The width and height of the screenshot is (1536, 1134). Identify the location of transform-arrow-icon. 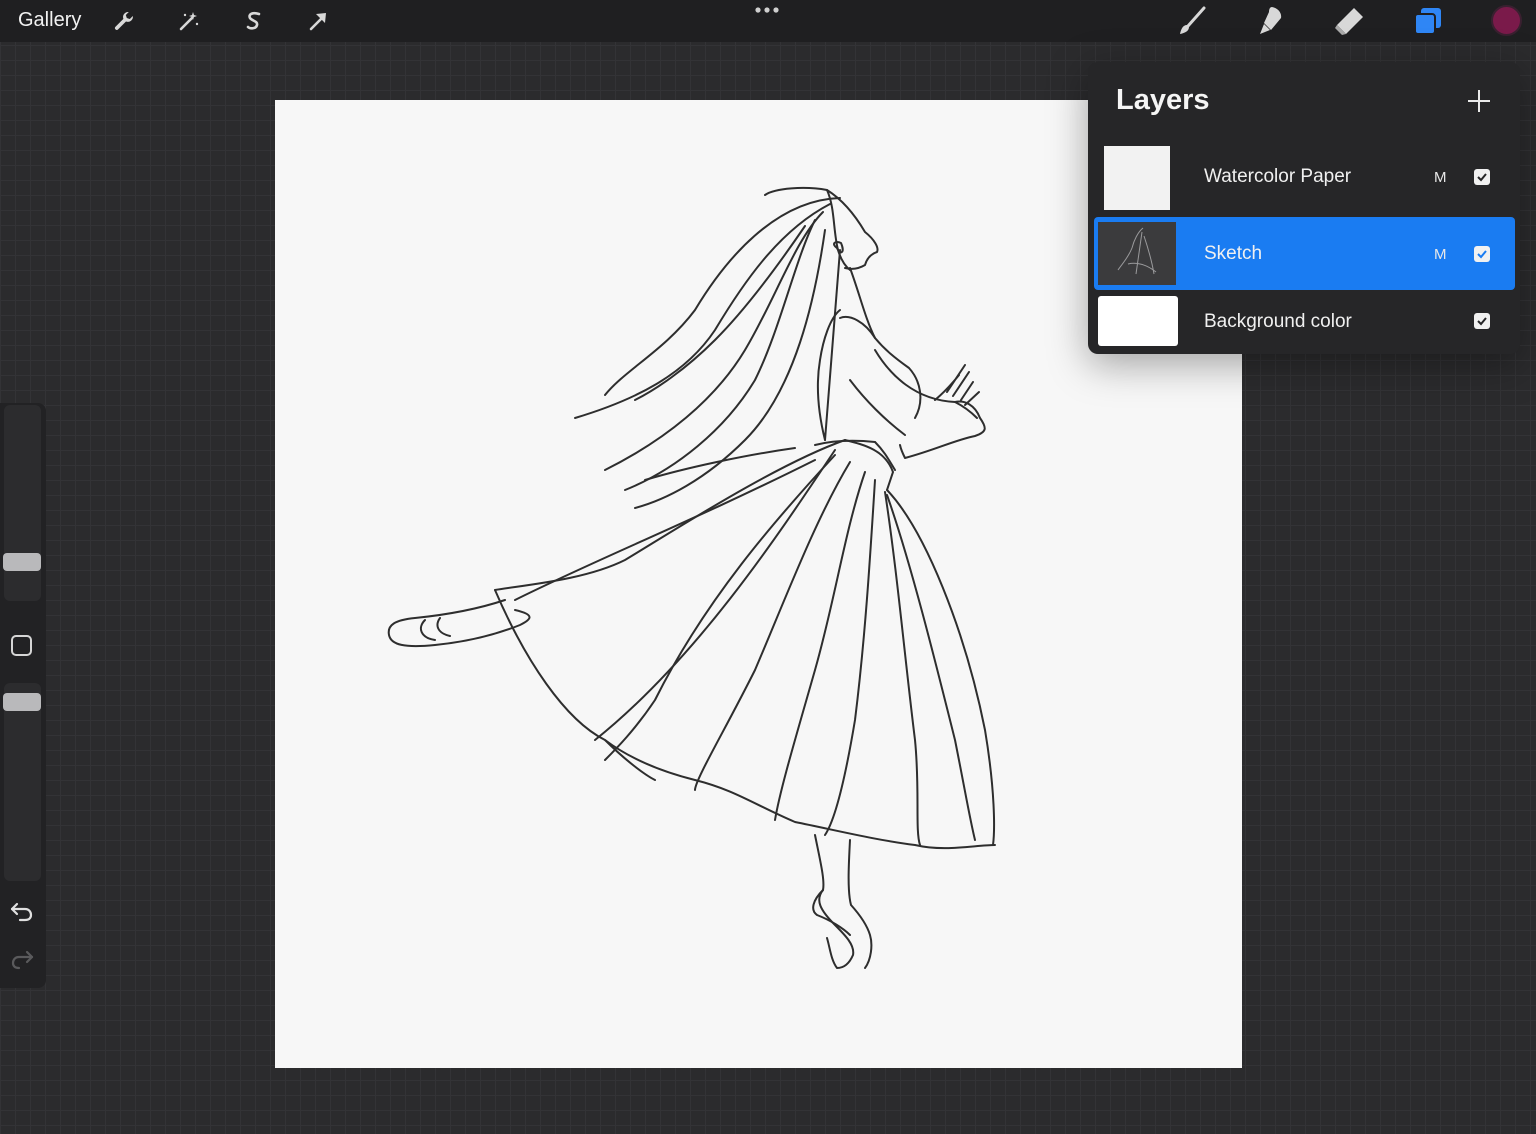
(318, 21).